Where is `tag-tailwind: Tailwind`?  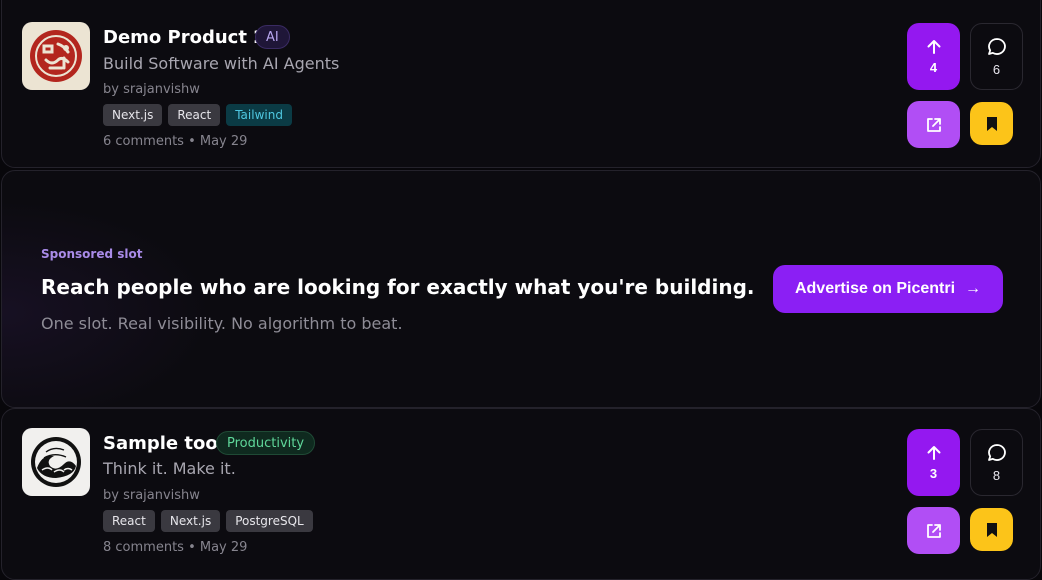 tag-tailwind: Tailwind is located at coordinates (259, 115).